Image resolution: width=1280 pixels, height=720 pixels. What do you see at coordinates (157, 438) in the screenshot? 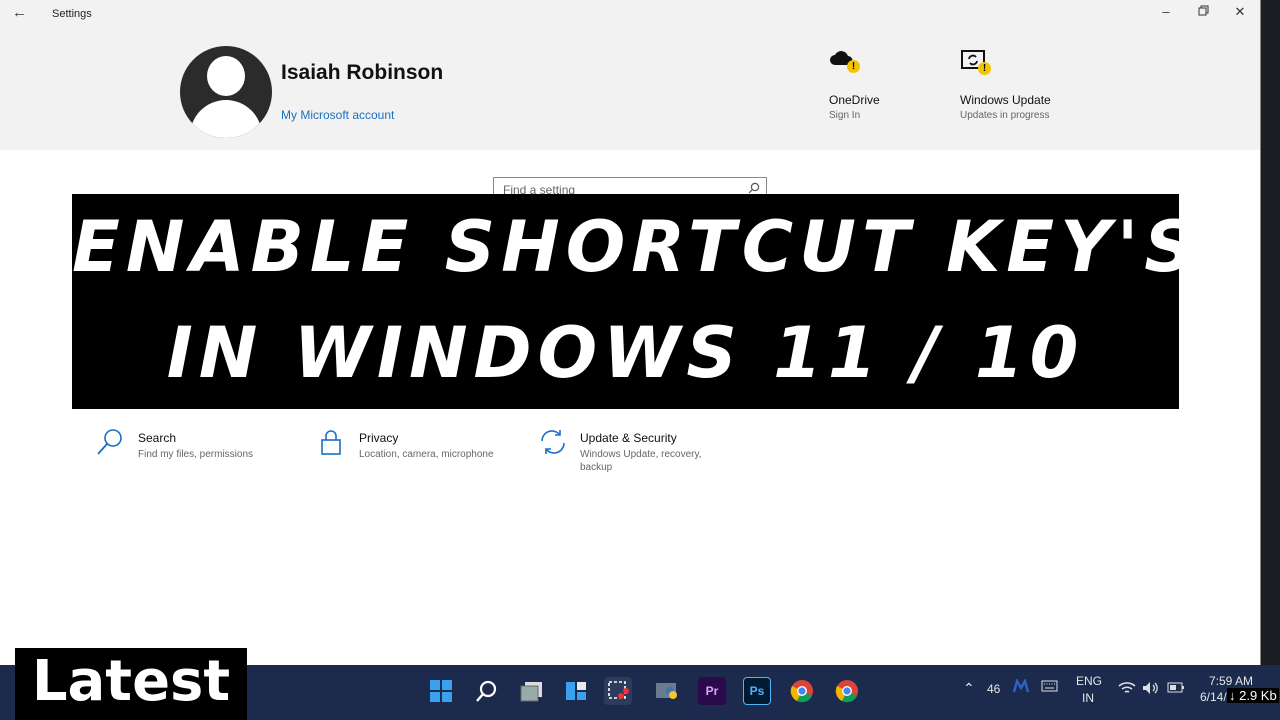
I see `category-name: Search` at bounding box center [157, 438].